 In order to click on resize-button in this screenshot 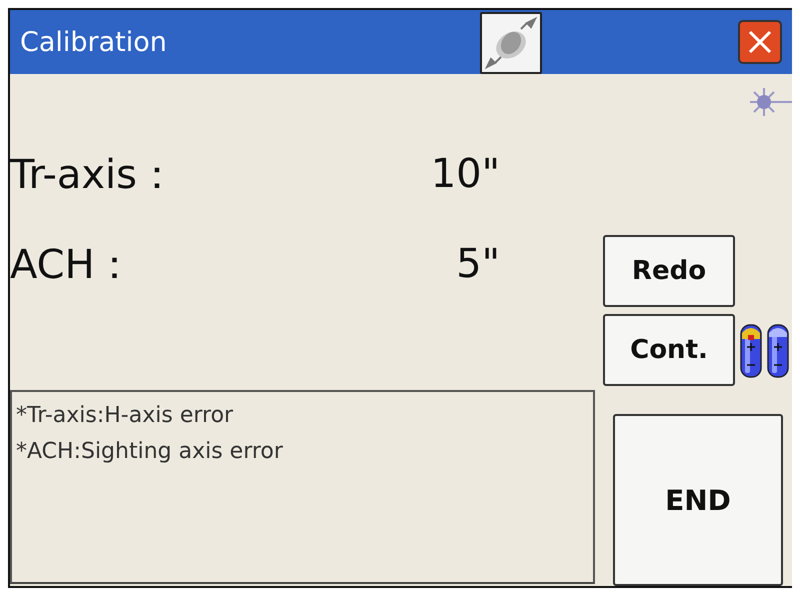, I will do `click(511, 43)`.